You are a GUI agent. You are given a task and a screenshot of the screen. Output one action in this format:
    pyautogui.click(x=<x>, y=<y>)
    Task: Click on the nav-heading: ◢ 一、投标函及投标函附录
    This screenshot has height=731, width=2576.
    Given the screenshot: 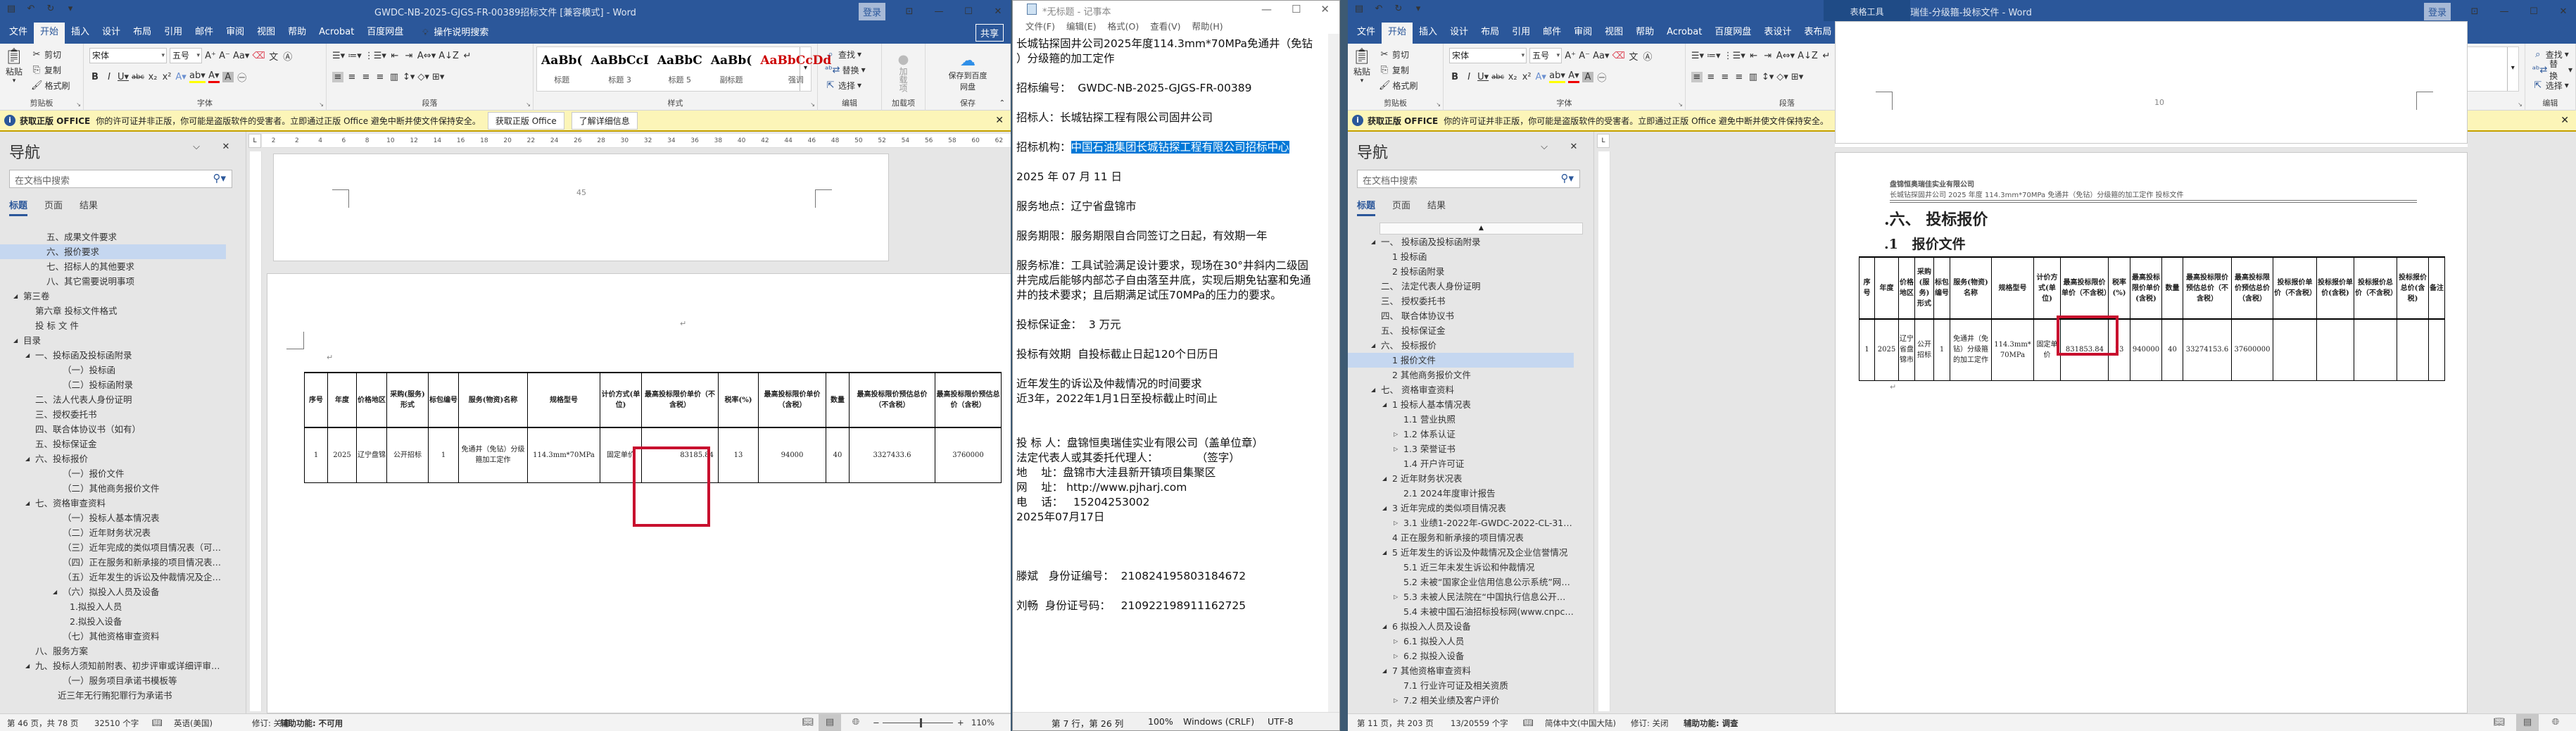 What is the action you would take?
    pyautogui.click(x=113, y=355)
    